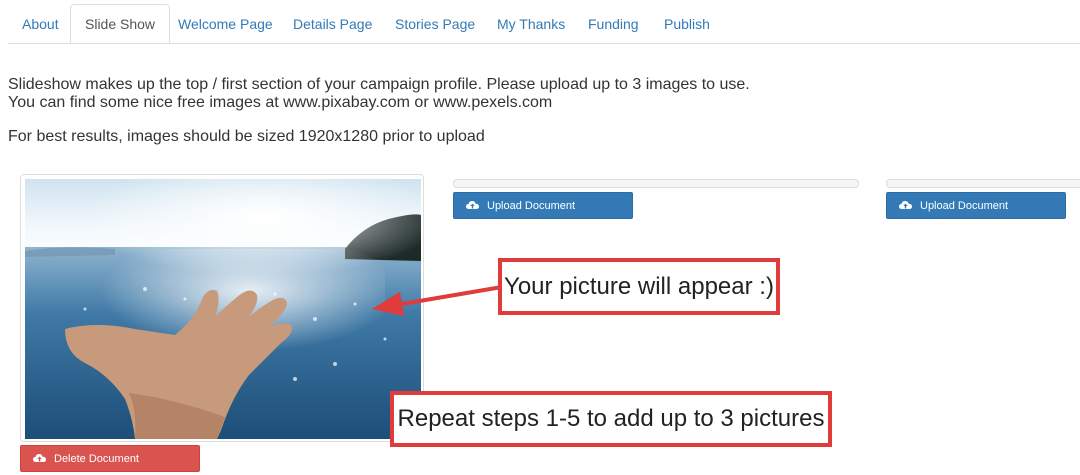  I want to click on upload-document-label-2: Upload Document, so click(531, 206).